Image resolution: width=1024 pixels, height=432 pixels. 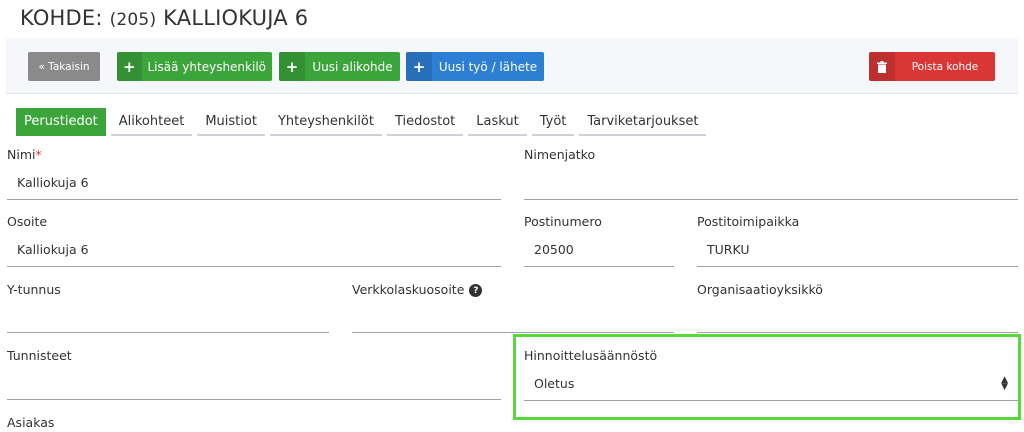 I want to click on postal-code-input: 20500, so click(x=599, y=250).